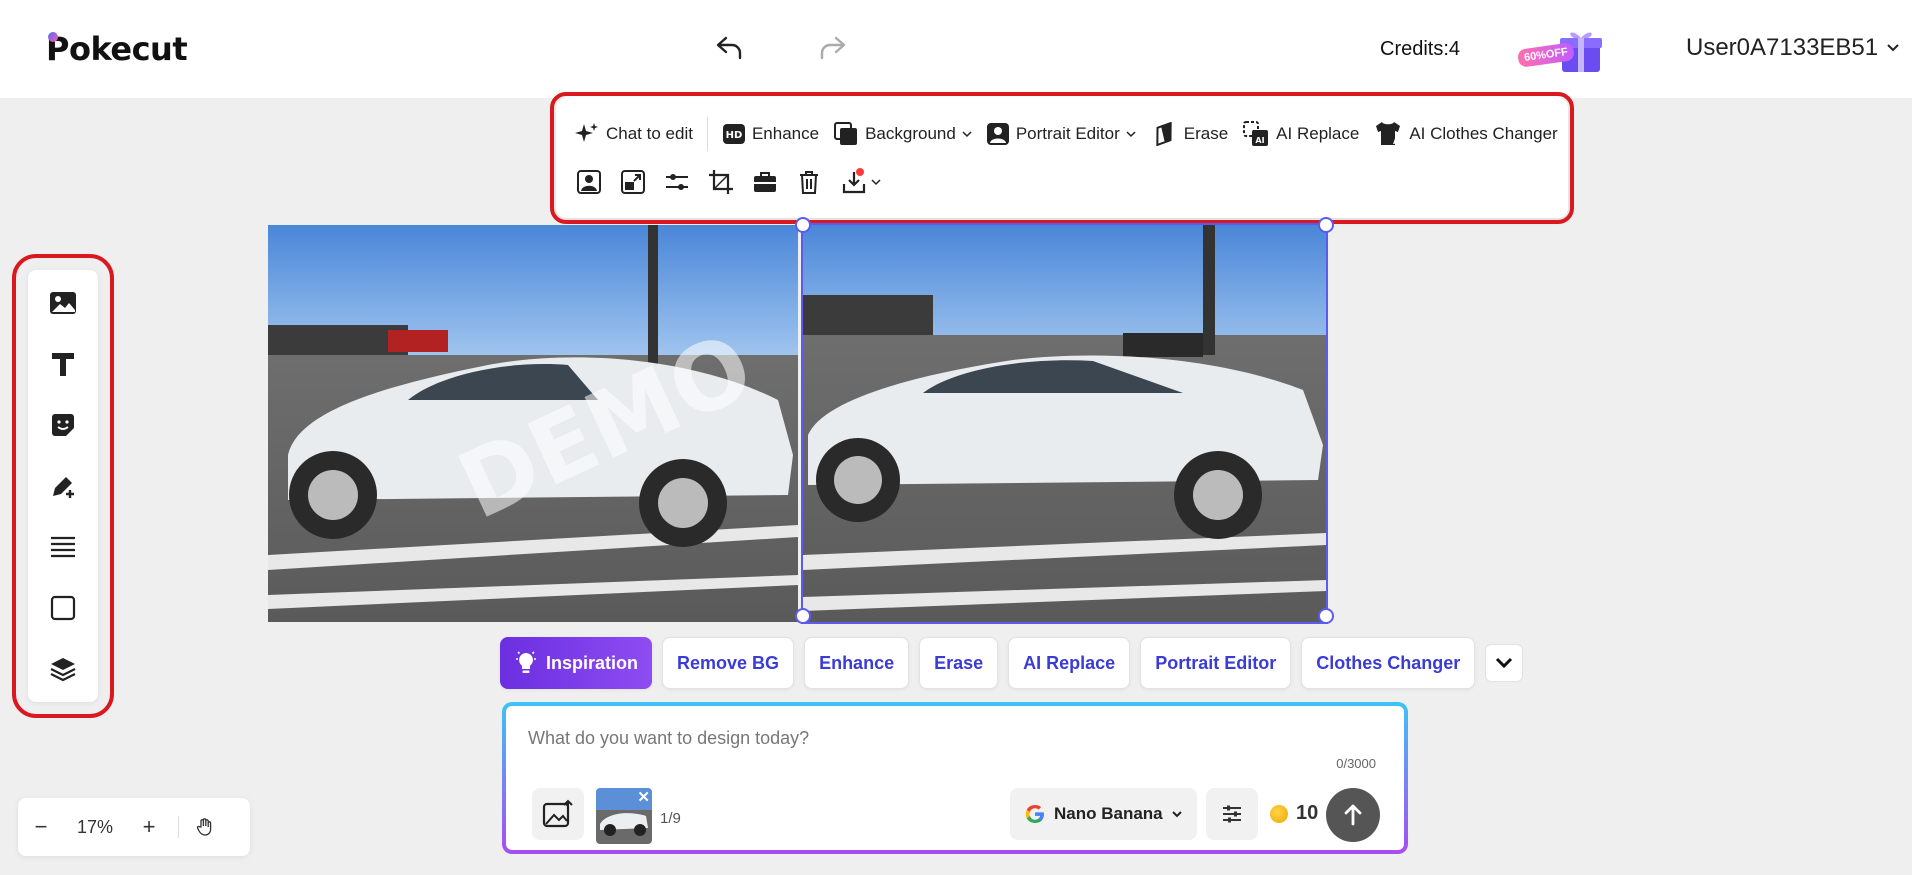 This screenshot has width=1912, height=875. I want to click on resize-handle-bl, so click(803, 616).